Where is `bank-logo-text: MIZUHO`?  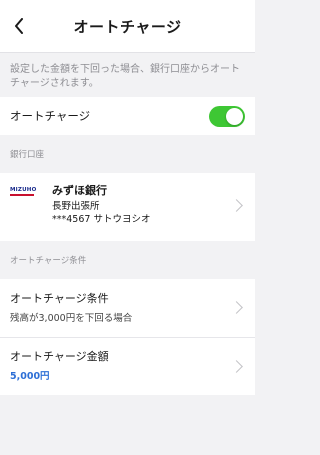 bank-logo-text: MIZUHO is located at coordinates (23, 190).